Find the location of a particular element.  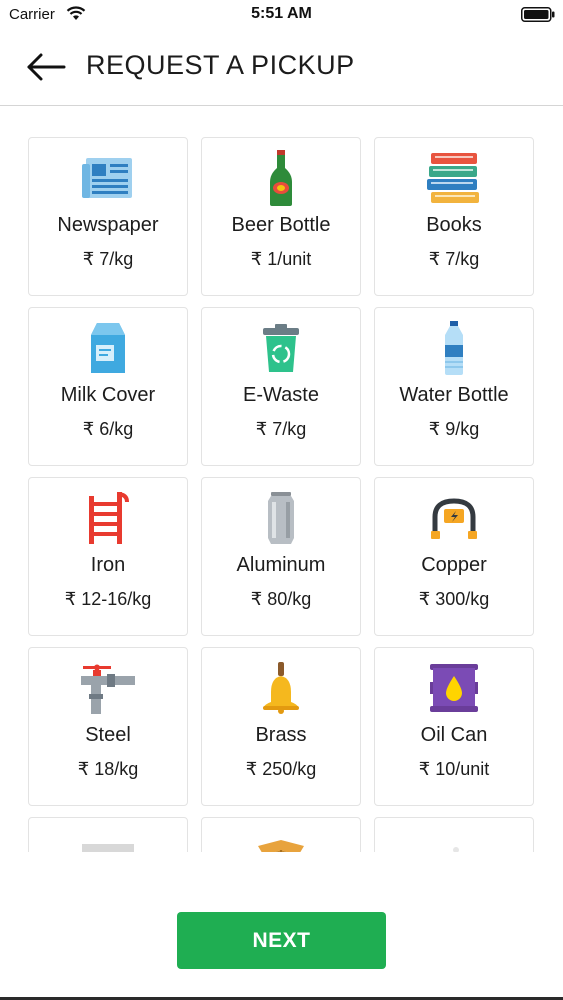

item-name: Iron is located at coordinates (108, 565).